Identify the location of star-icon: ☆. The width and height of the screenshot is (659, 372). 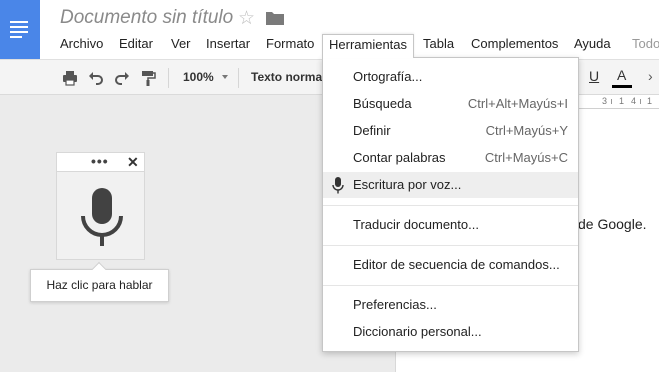
(246, 18).